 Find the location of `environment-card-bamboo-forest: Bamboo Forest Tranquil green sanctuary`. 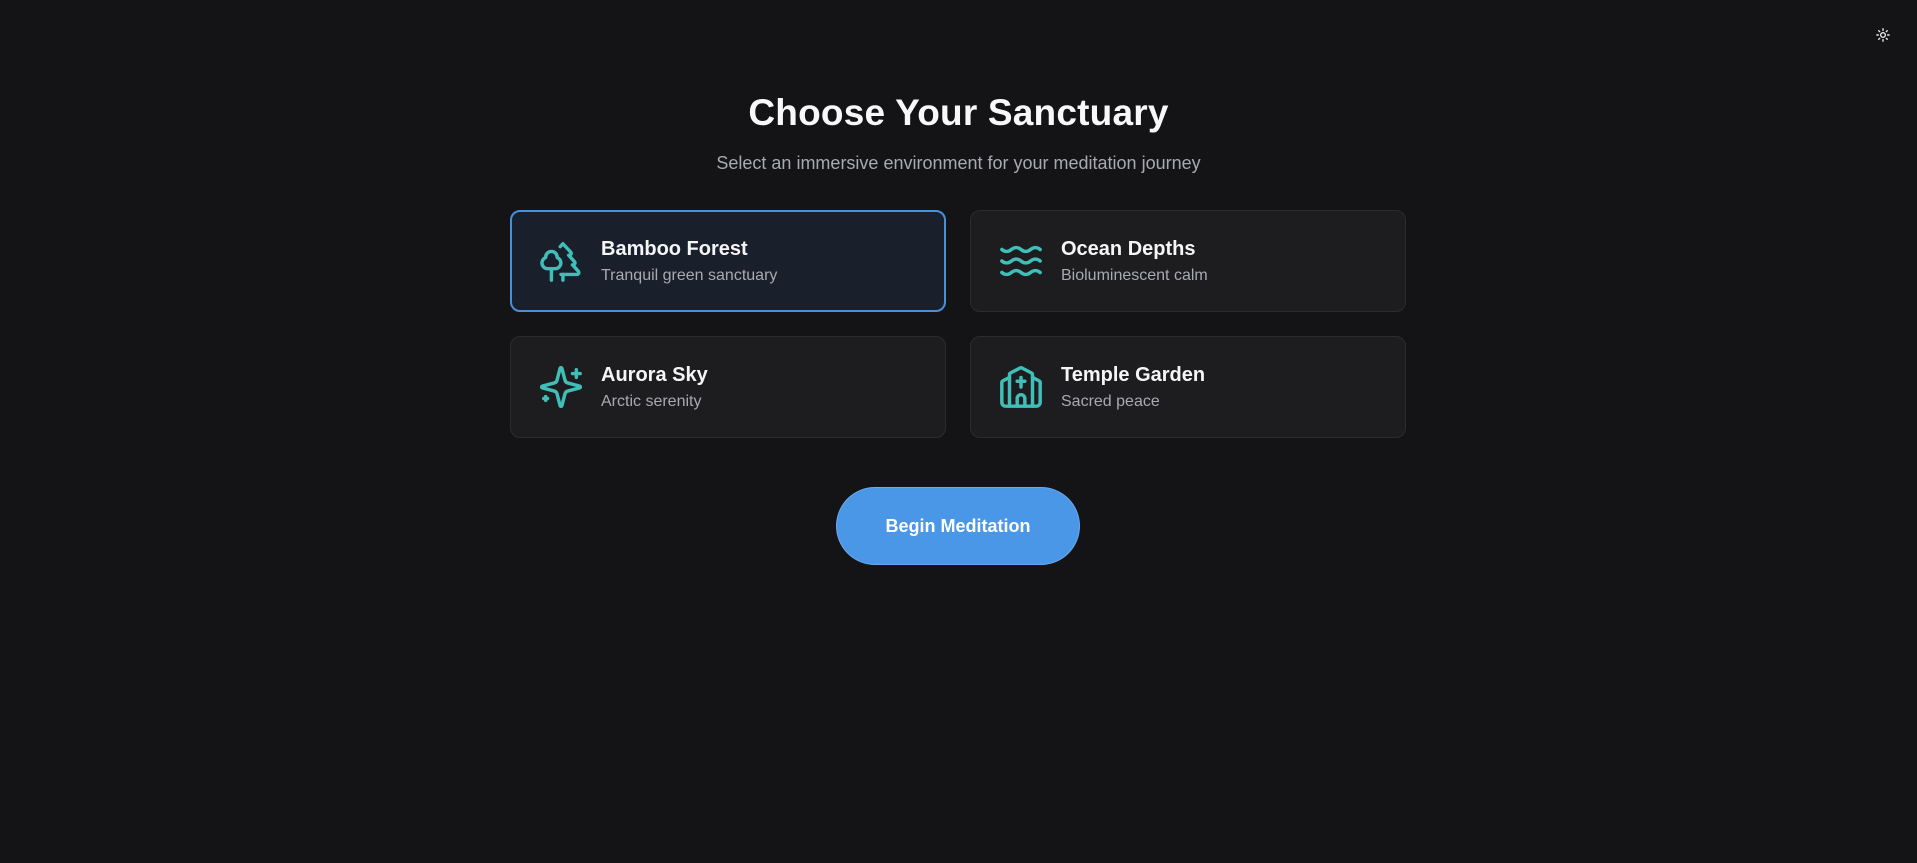

environment-card-bamboo-forest: Bamboo Forest Tranquil green sanctuary is located at coordinates (728, 261).